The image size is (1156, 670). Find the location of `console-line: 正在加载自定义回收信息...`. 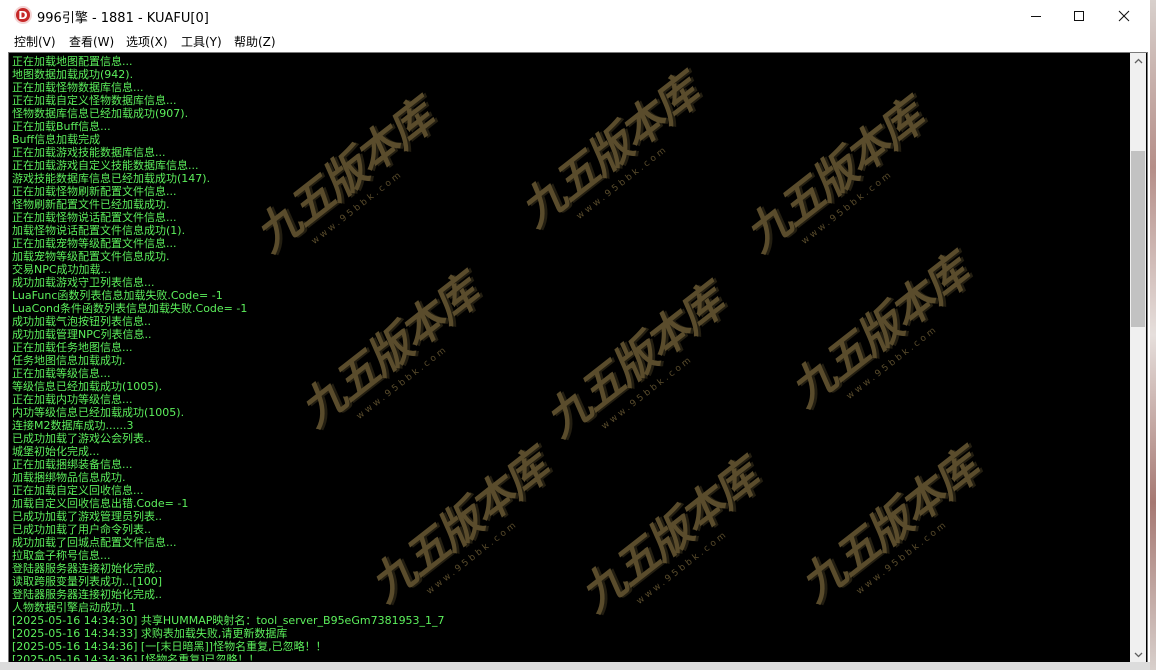

console-line: 正在加载自定义回收信息... is located at coordinates (78, 490).